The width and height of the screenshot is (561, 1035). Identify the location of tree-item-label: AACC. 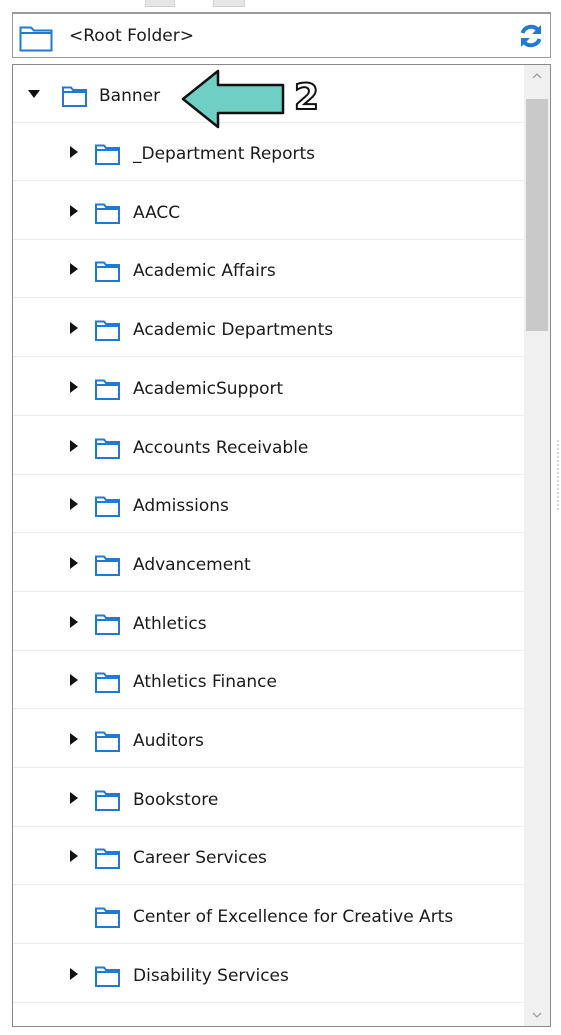
(157, 212).